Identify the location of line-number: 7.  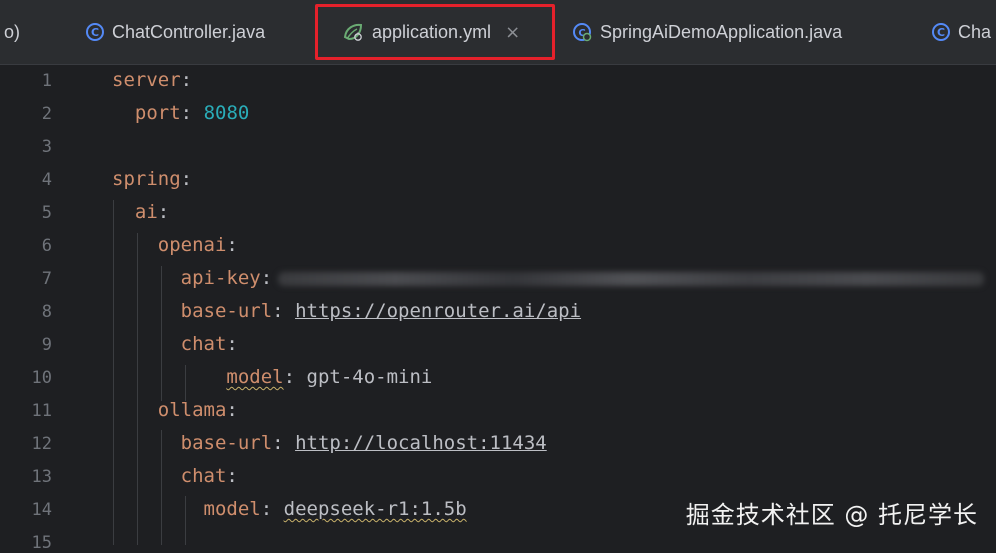
(46, 279).